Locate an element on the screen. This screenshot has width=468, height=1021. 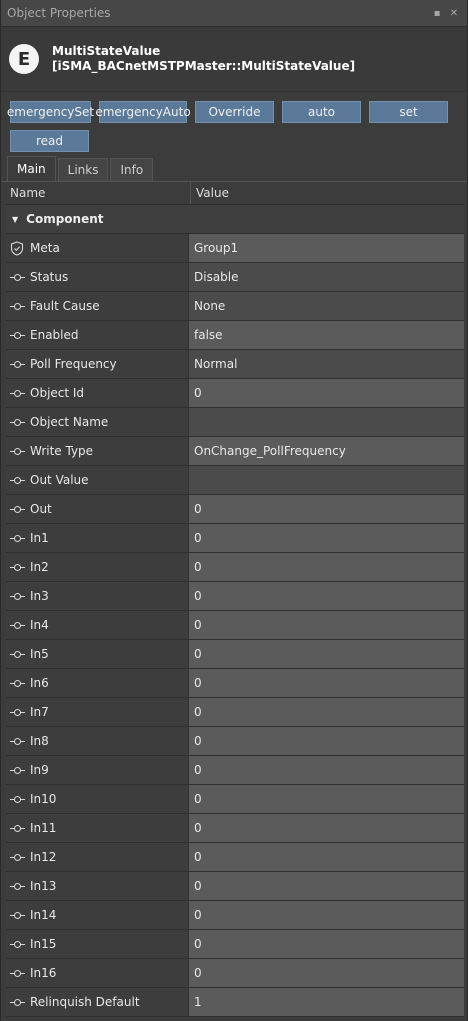
auto-button: auto is located at coordinates (321, 112).